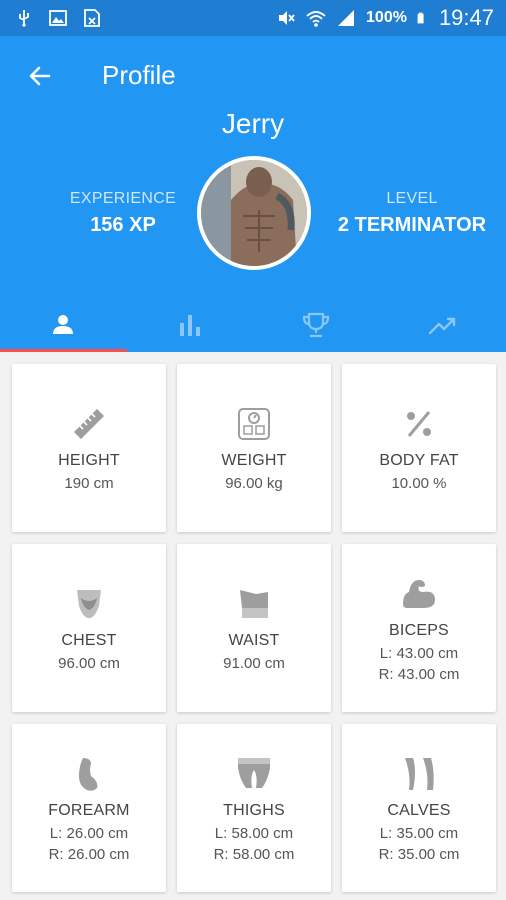 The width and height of the screenshot is (506, 900). Describe the element at coordinates (419, 854) in the screenshot. I see `calves-right-value: R: 35.00 cm` at that location.